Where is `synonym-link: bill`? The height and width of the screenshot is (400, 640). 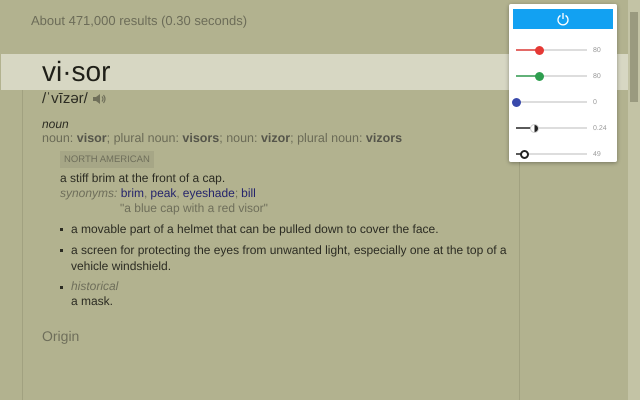 synonym-link: bill is located at coordinates (248, 193).